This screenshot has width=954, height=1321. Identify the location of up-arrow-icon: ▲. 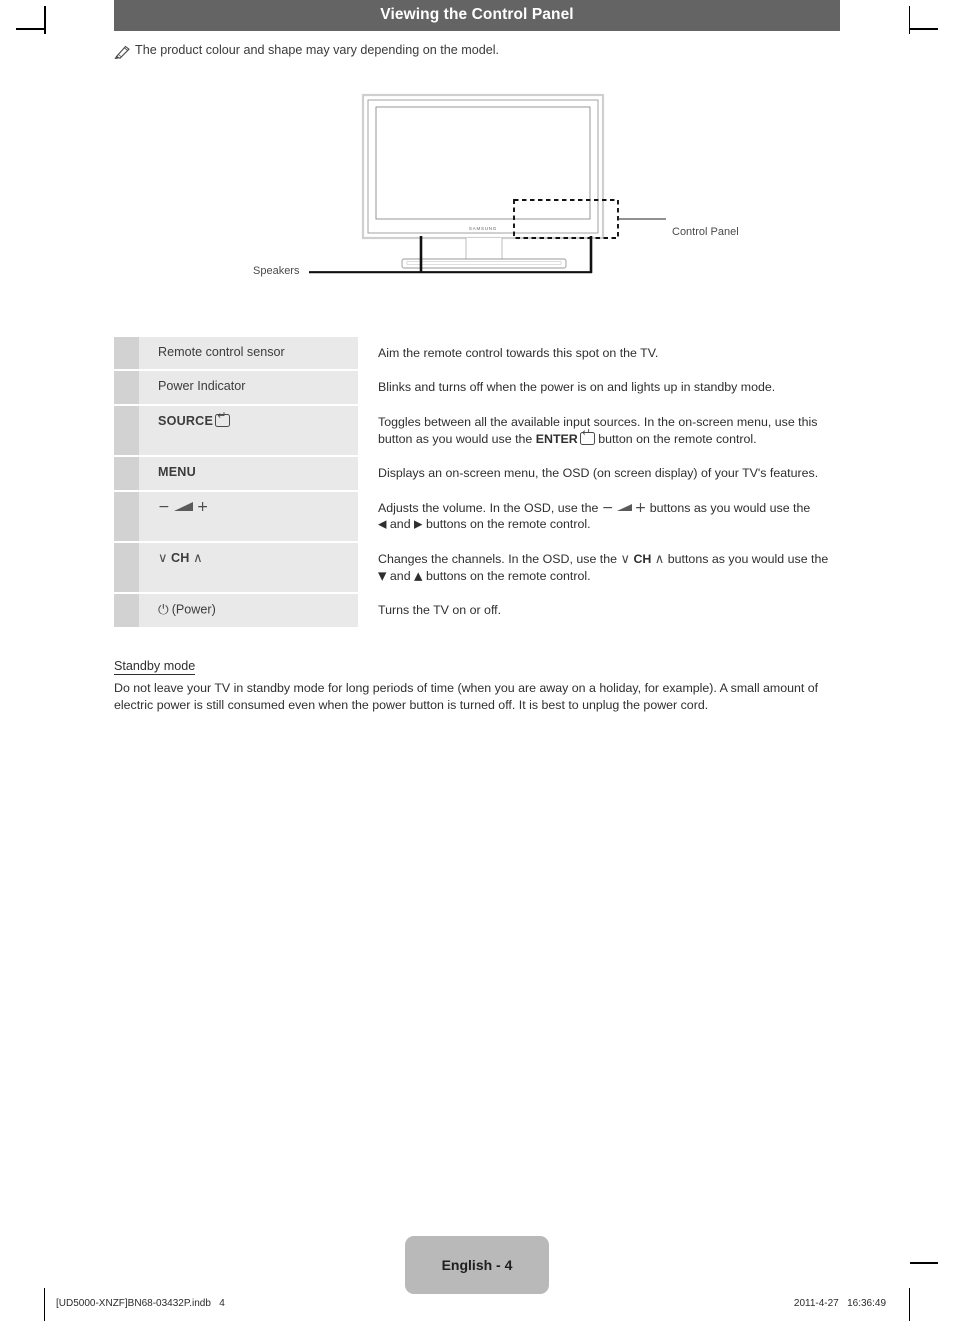
(418, 575).